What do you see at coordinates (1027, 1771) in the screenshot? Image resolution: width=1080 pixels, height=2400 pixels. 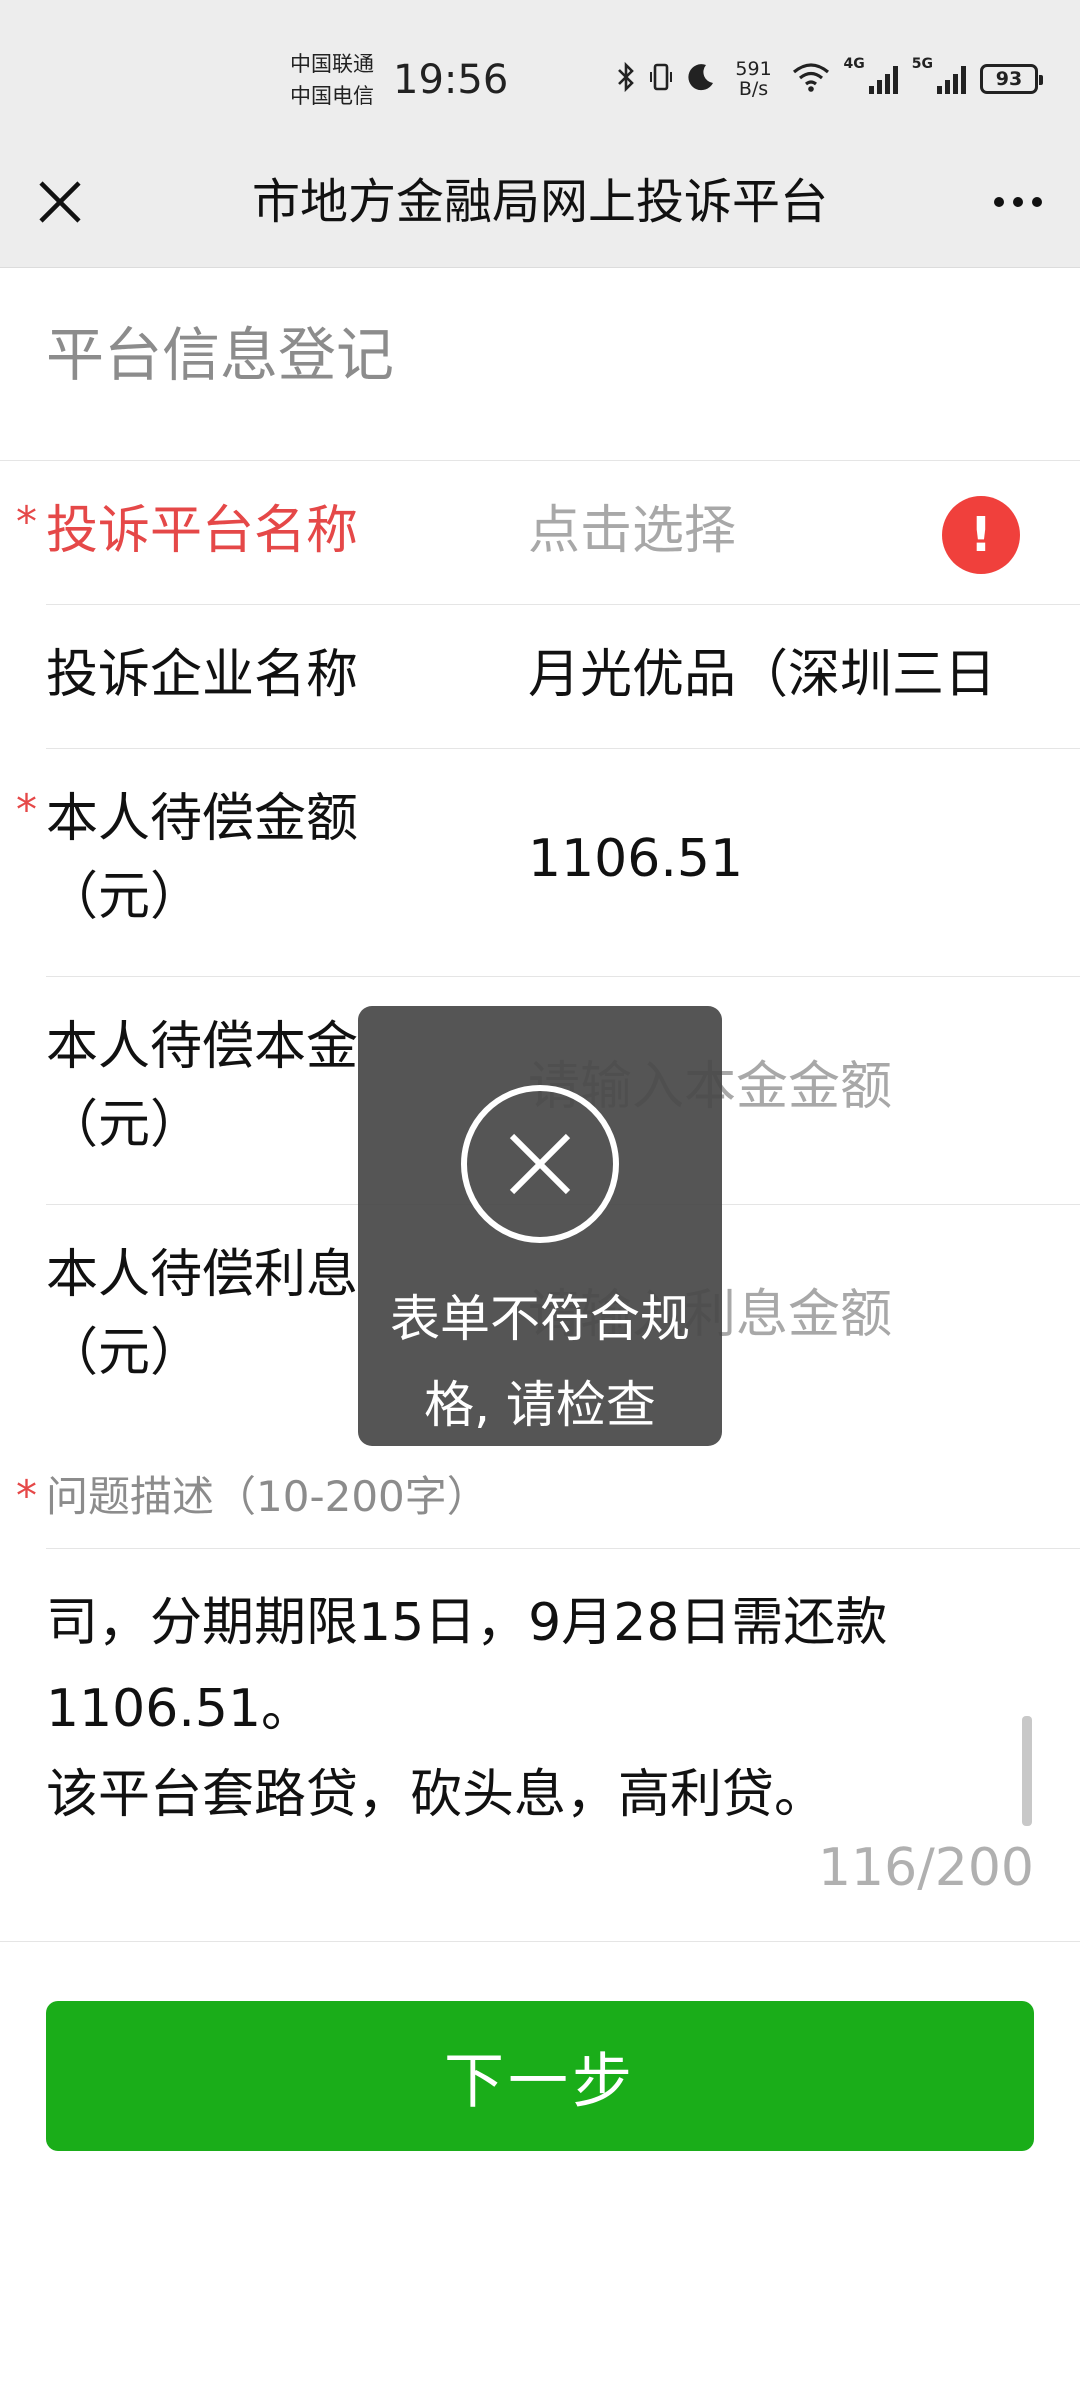 I see `textarea-scrollbar` at bounding box center [1027, 1771].